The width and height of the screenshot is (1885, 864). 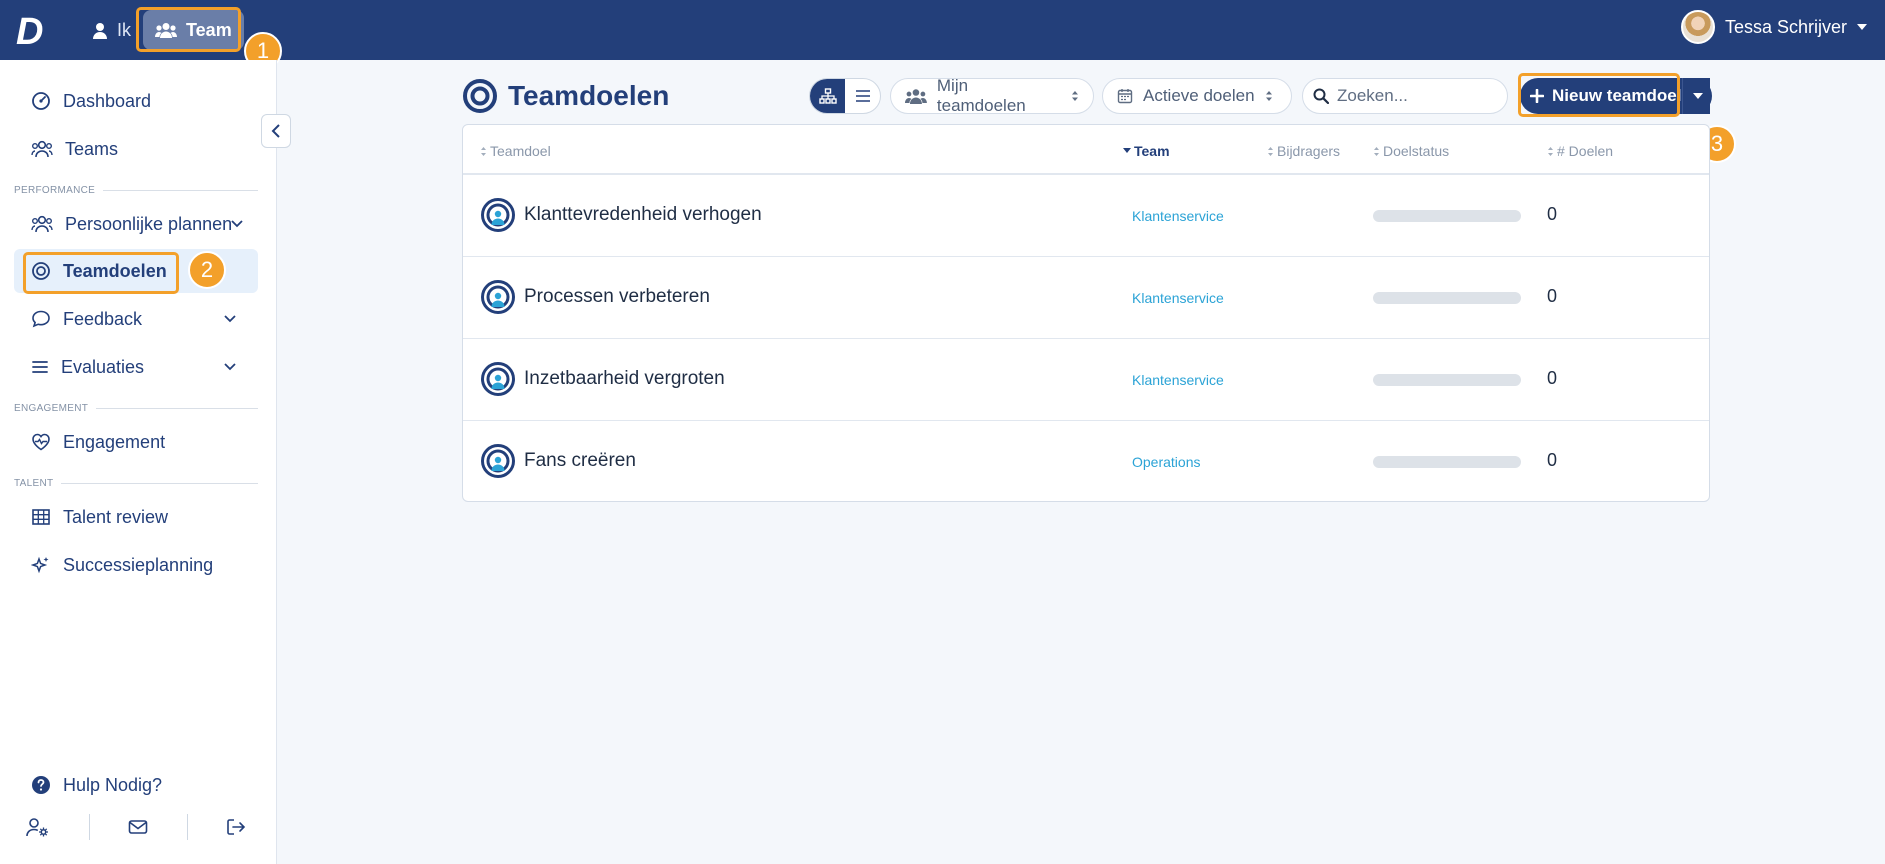 What do you see at coordinates (595, 297) in the screenshot?
I see `goal-cell: Processen verbeteren` at bounding box center [595, 297].